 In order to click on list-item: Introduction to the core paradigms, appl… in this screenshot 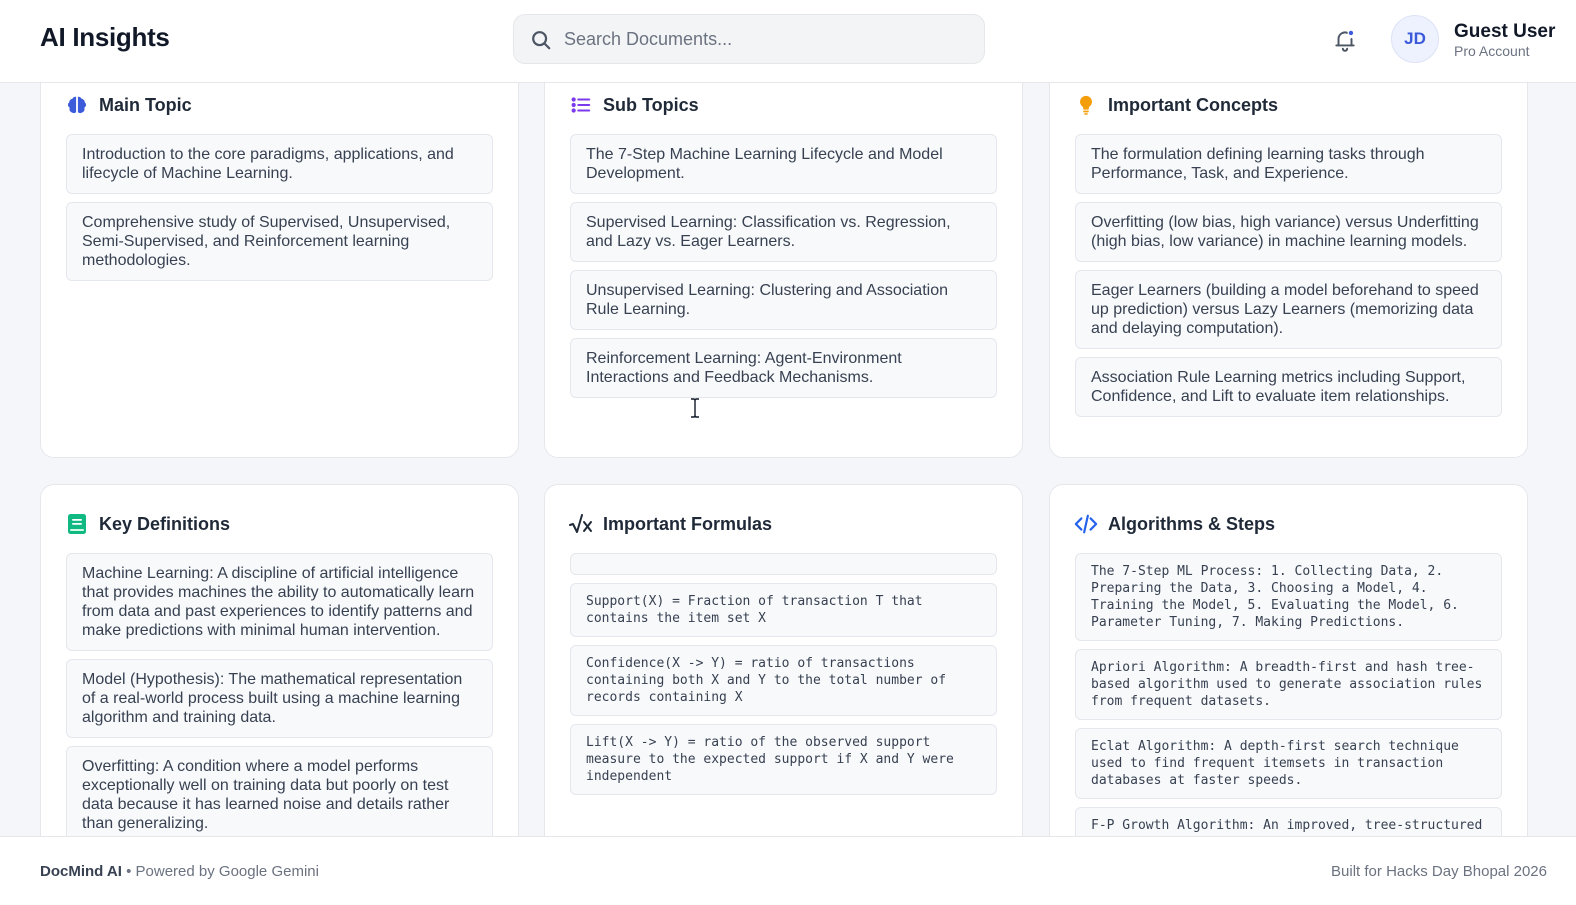, I will do `click(279, 164)`.